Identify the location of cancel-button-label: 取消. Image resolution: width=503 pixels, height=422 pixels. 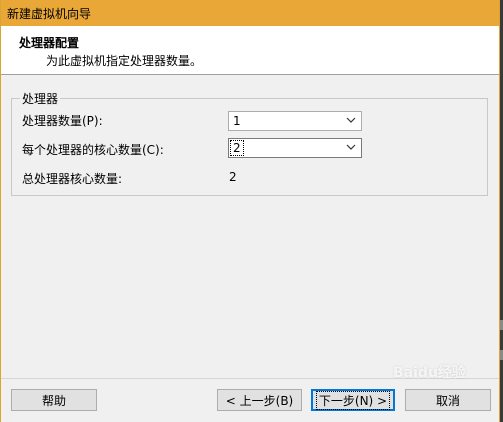
(447, 400).